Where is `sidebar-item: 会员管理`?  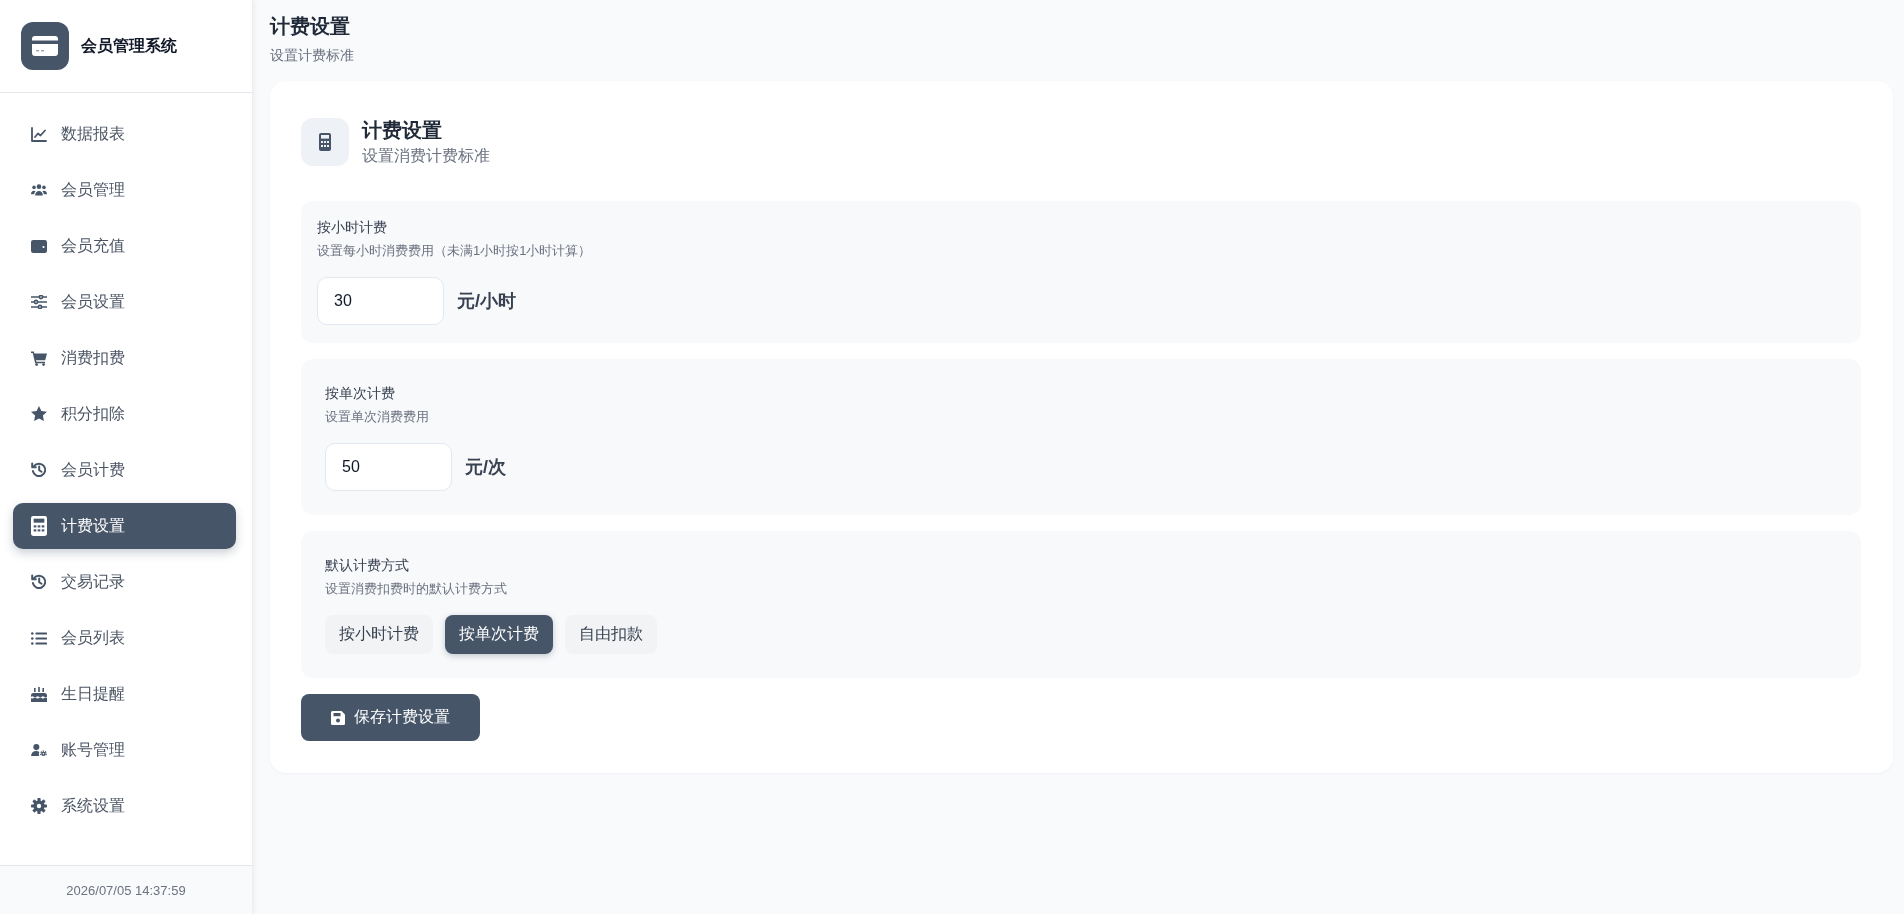 sidebar-item: 会员管理 is located at coordinates (124, 190).